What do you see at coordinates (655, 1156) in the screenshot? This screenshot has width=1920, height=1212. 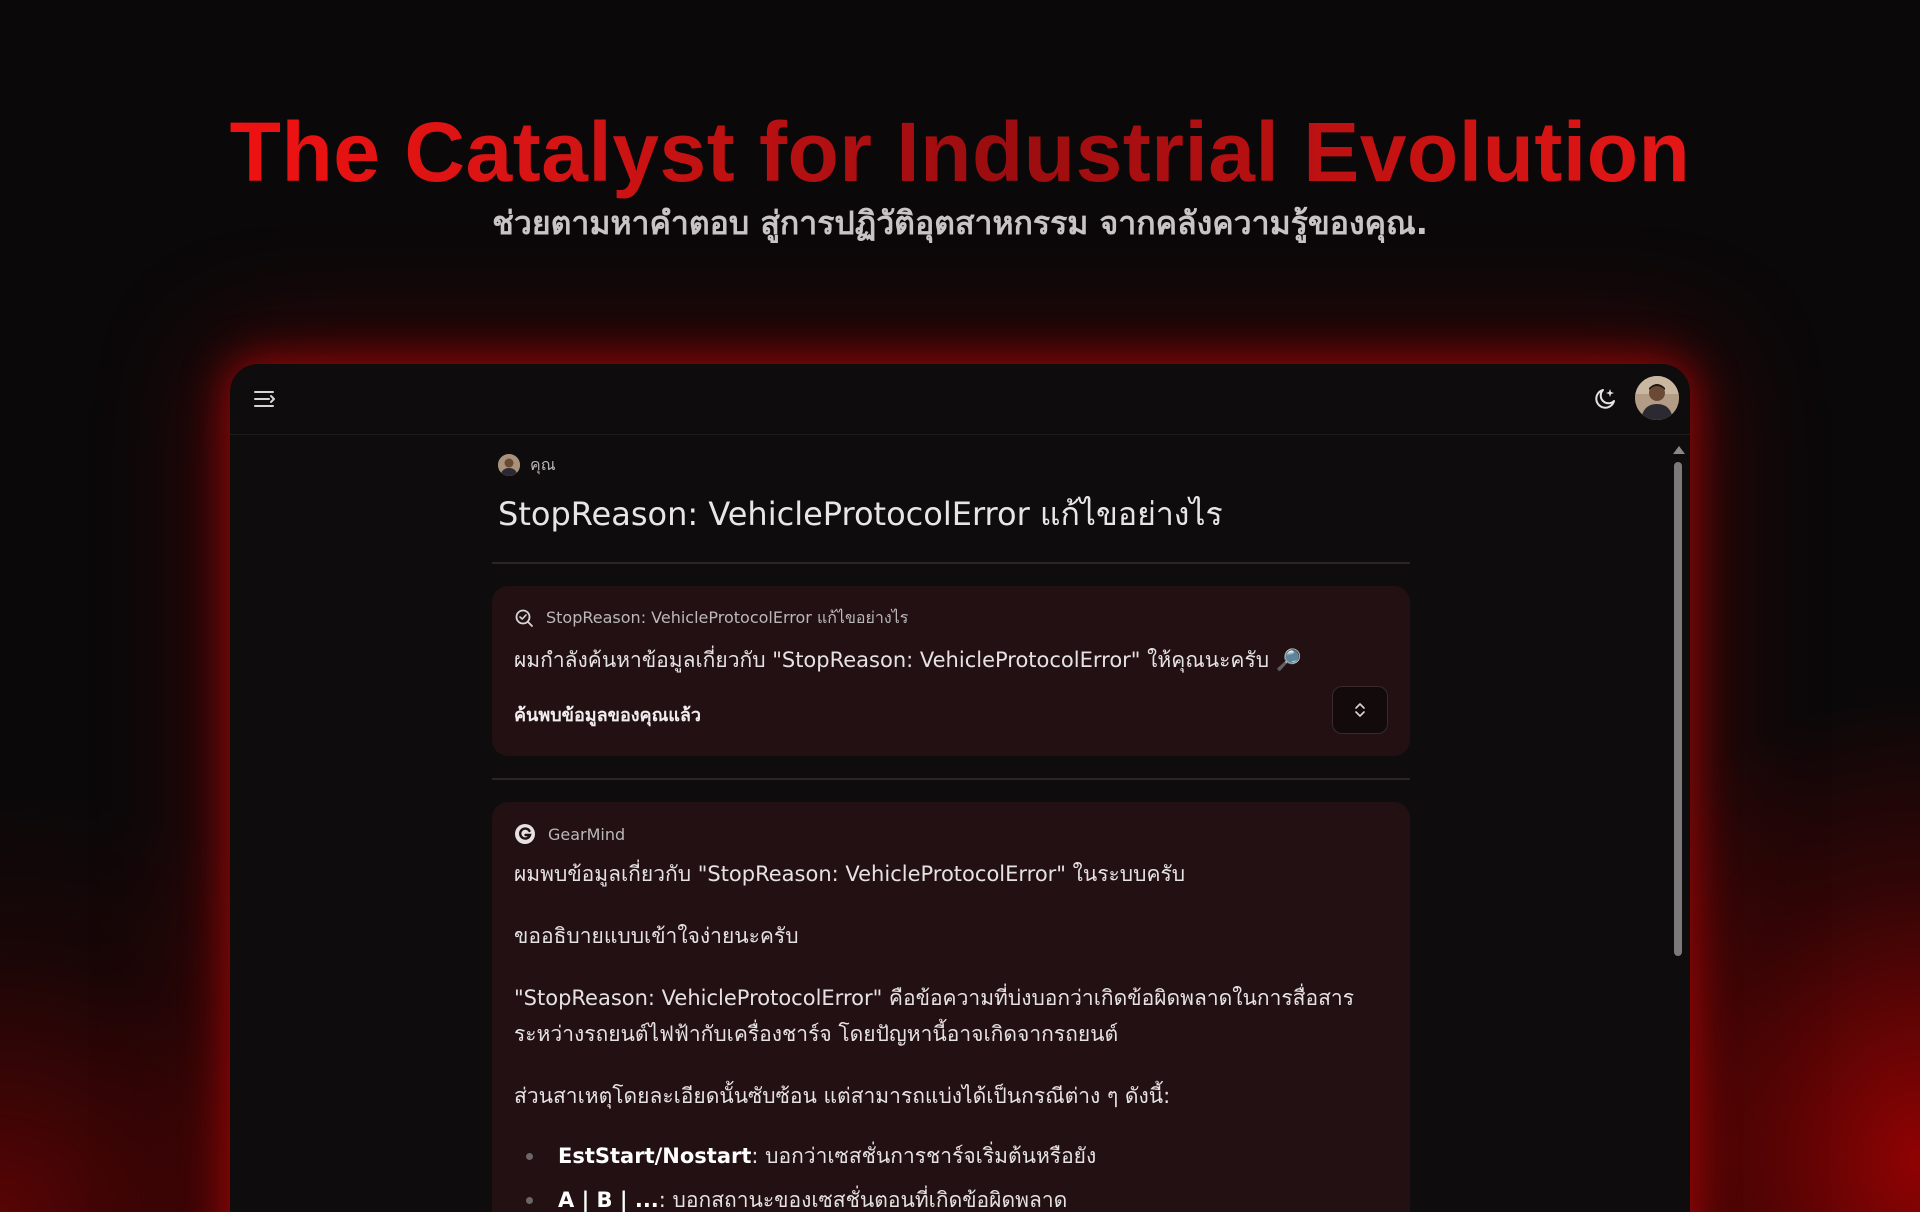 I see `bullet-term: EstStart/Nostart` at bounding box center [655, 1156].